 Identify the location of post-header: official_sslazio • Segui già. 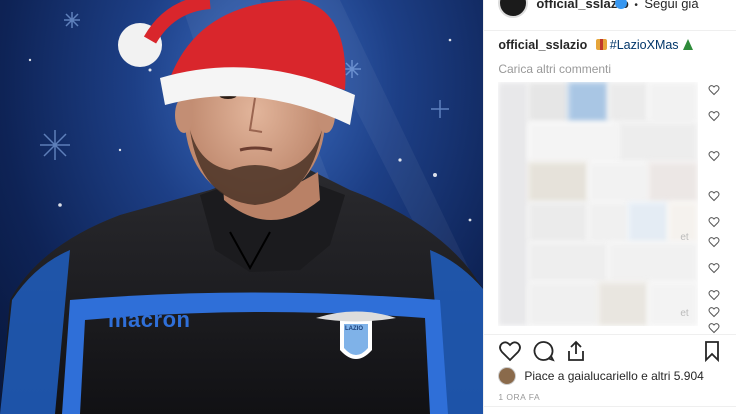
(610, 15).